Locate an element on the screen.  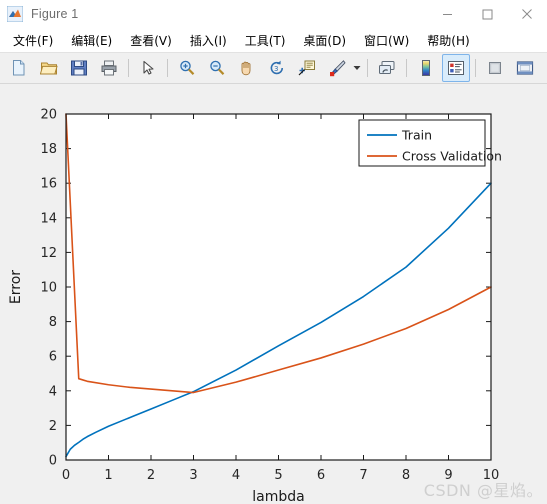
menu-insert: 插入(I) is located at coordinates (208, 40).